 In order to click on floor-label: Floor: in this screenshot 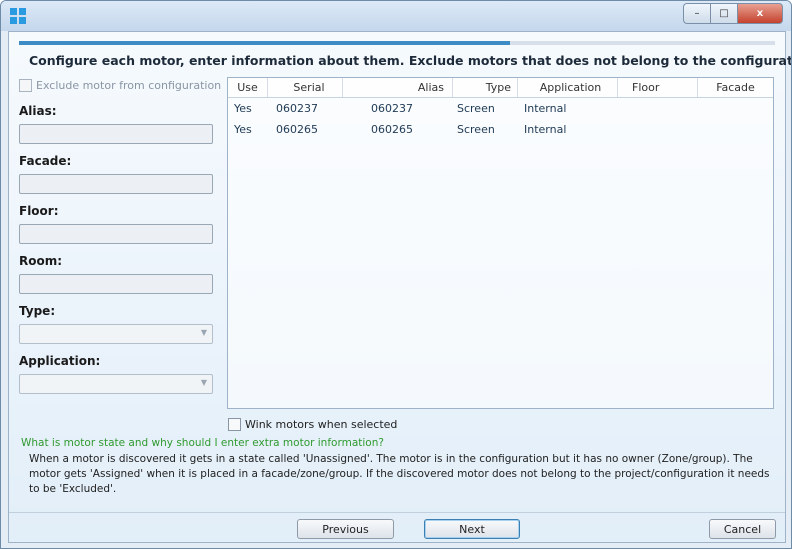, I will do `click(39, 211)`.